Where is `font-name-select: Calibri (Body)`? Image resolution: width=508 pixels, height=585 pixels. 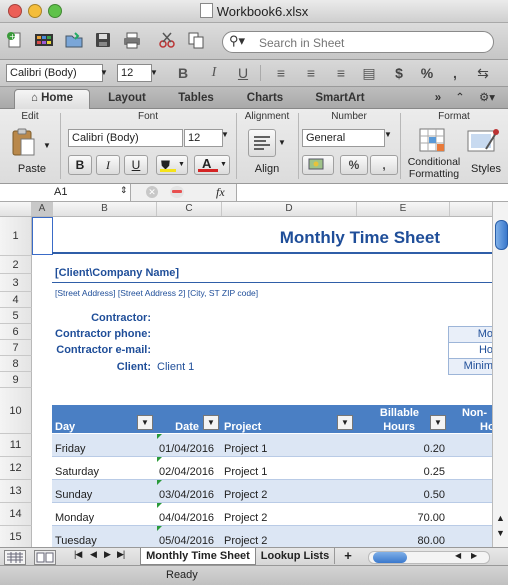
font-name-select: Calibri (Body) is located at coordinates (54, 73).